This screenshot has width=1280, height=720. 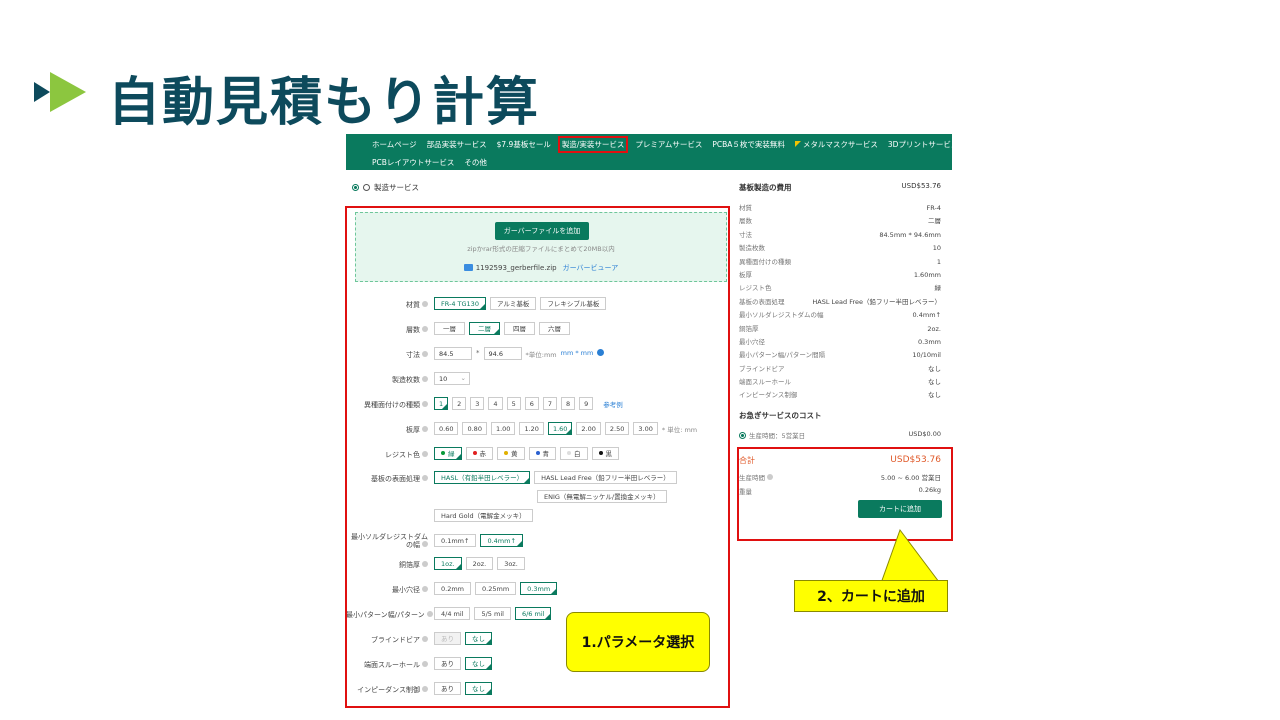 What do you see at coordinates (765, 187) in the screenshot?
I see `price-summary-title: 基板製造の費用` at bounding box center [765, 187].